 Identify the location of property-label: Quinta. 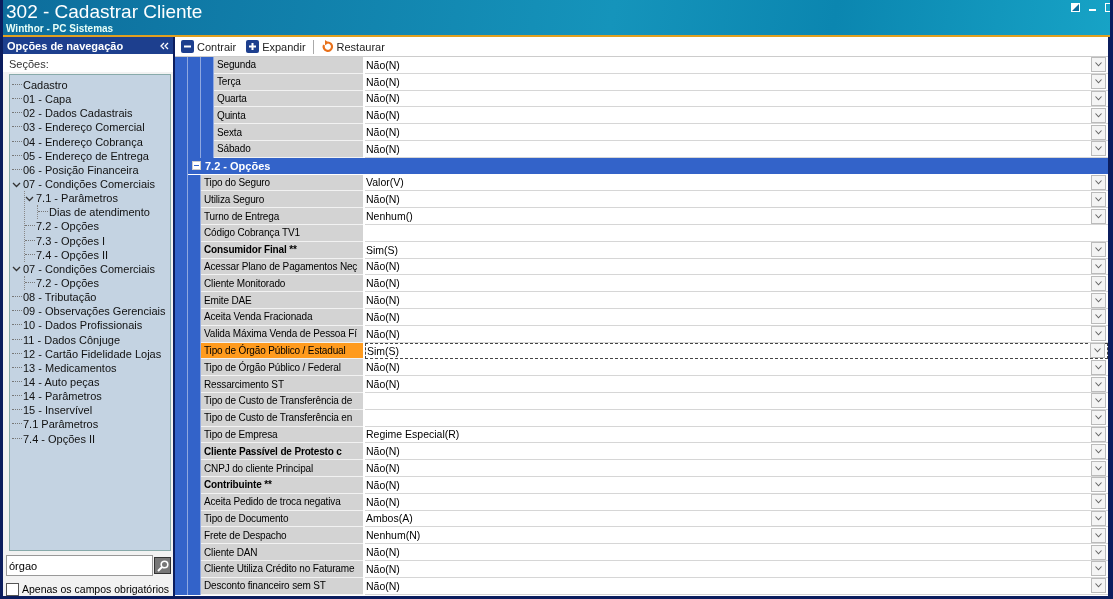
(288, 116).